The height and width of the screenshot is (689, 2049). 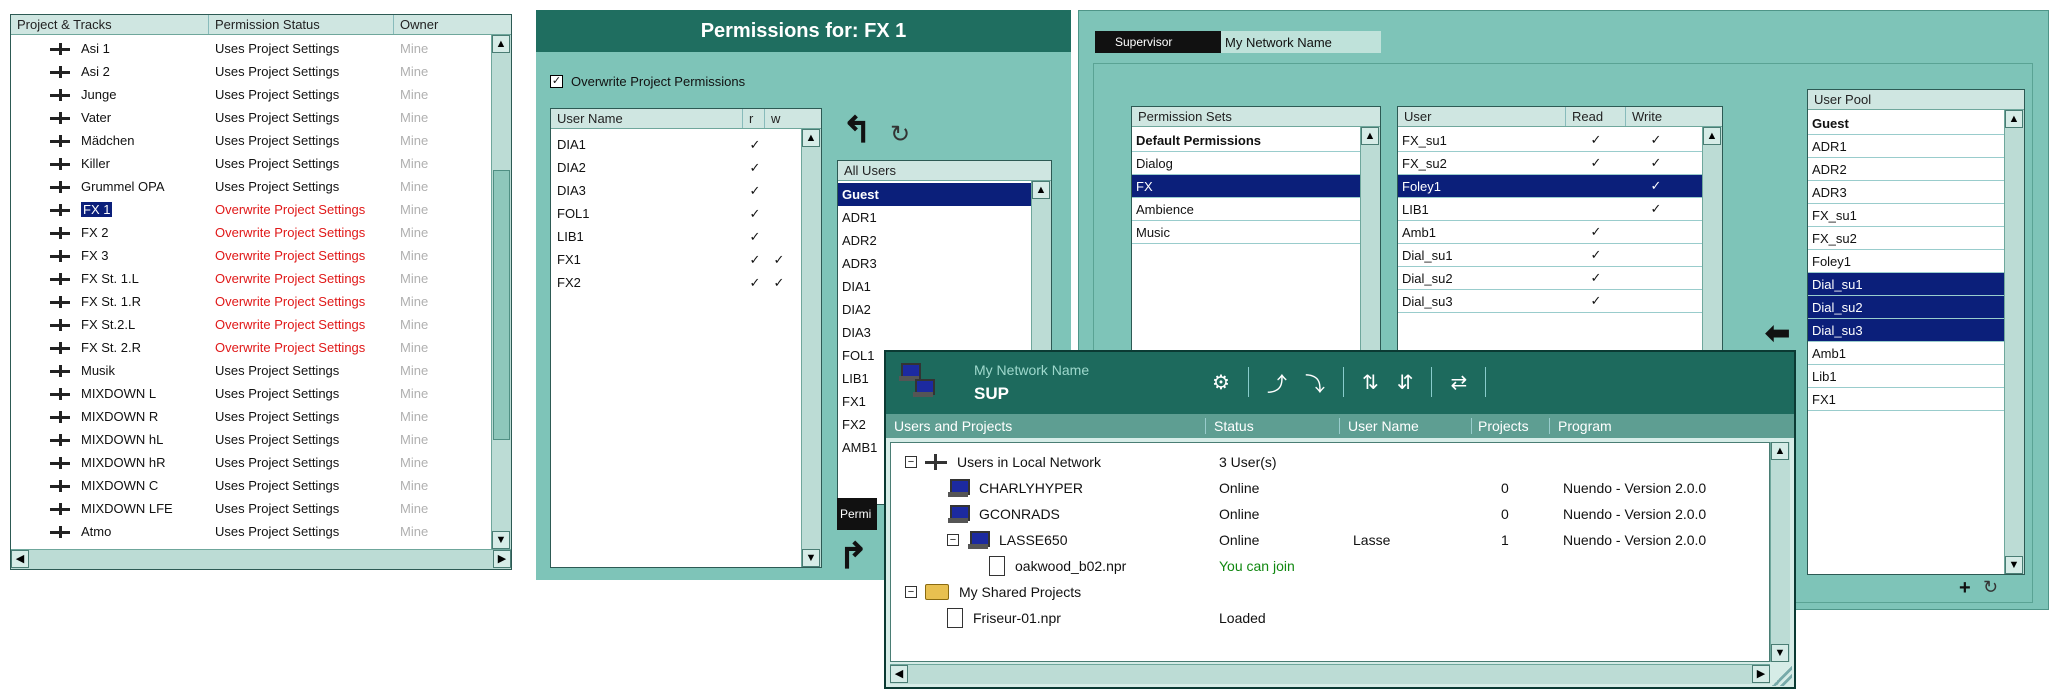 I want to click on user-pool-item: Foley1, so click(x=1906, y=261).